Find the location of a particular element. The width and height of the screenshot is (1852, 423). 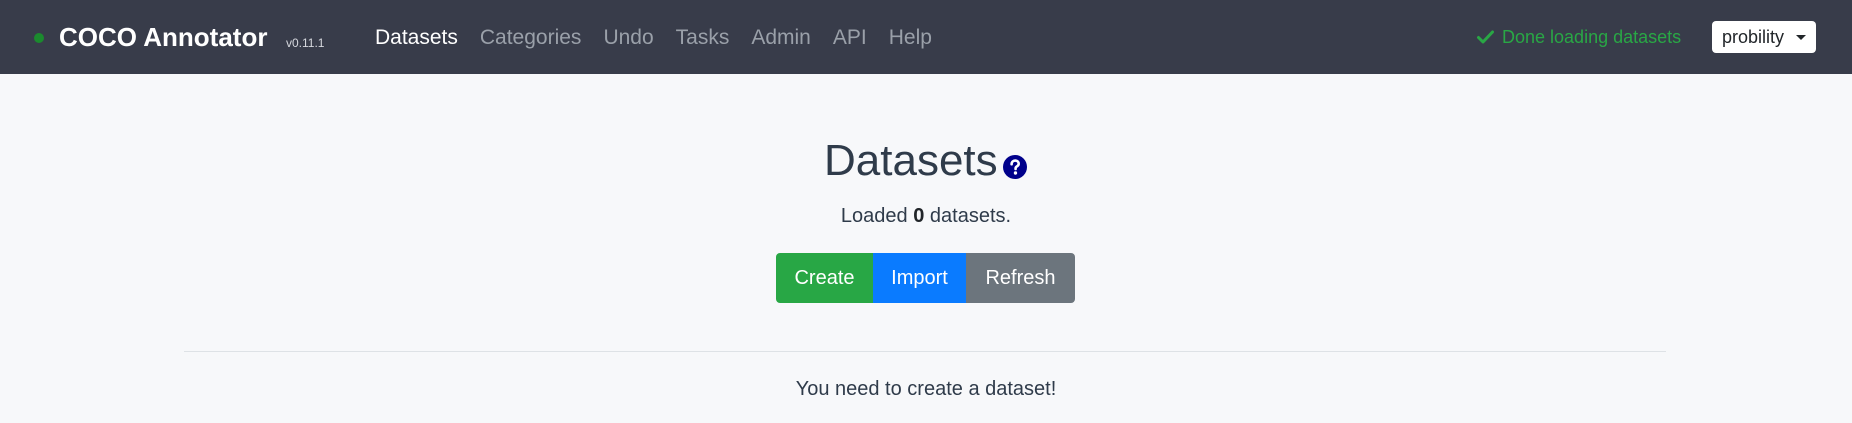

empty-state-message: You need to create a dataset! is located at coordinates (926, 389).